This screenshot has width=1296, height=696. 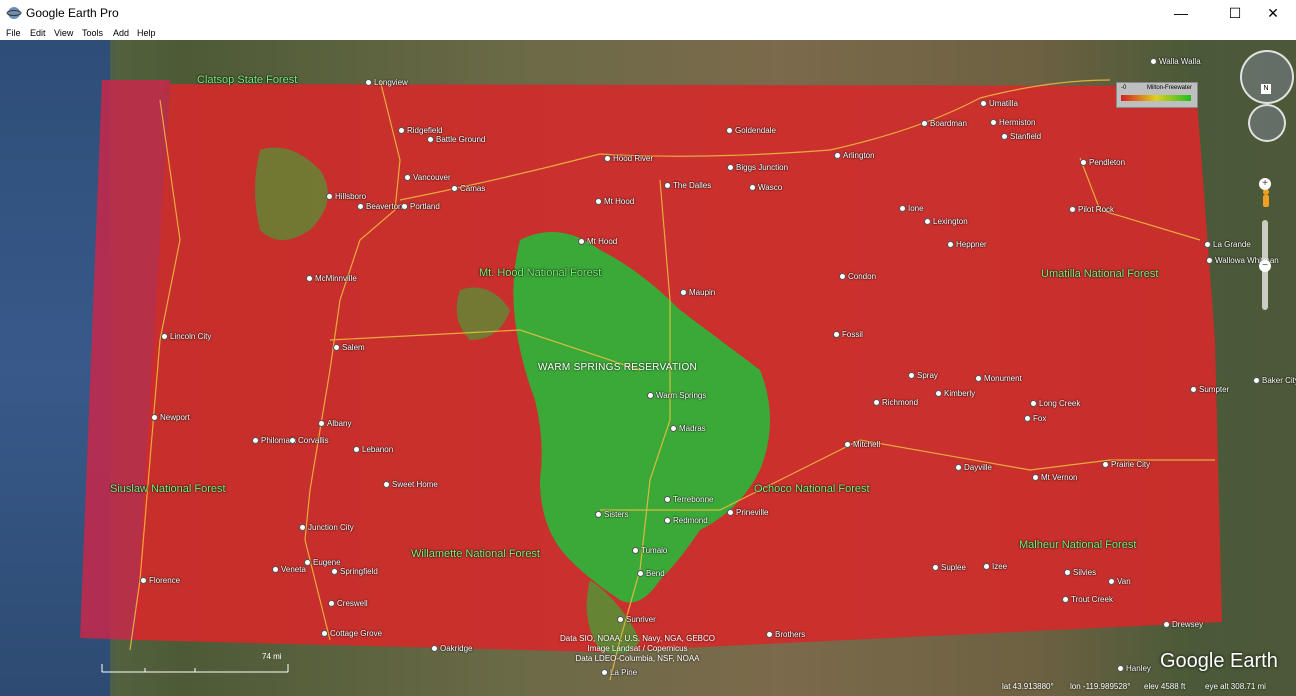 What do you see at coordinates (751, 130) in the screenshot?
I see `city-label: Goldendale` at bounding box center [751, 130].